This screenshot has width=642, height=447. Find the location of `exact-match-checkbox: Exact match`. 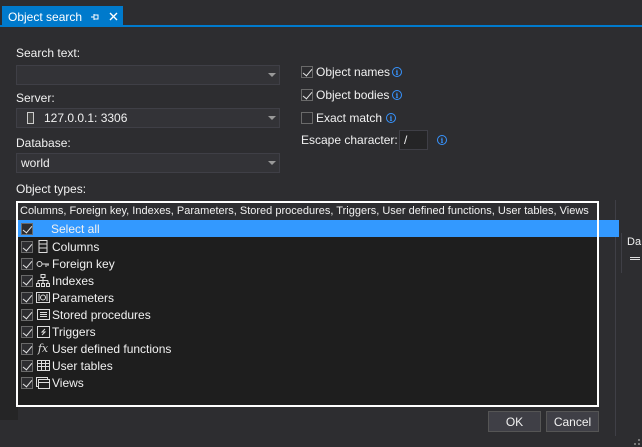

exact-match-checkbox: Exact match is located at coordinates (341, 118).